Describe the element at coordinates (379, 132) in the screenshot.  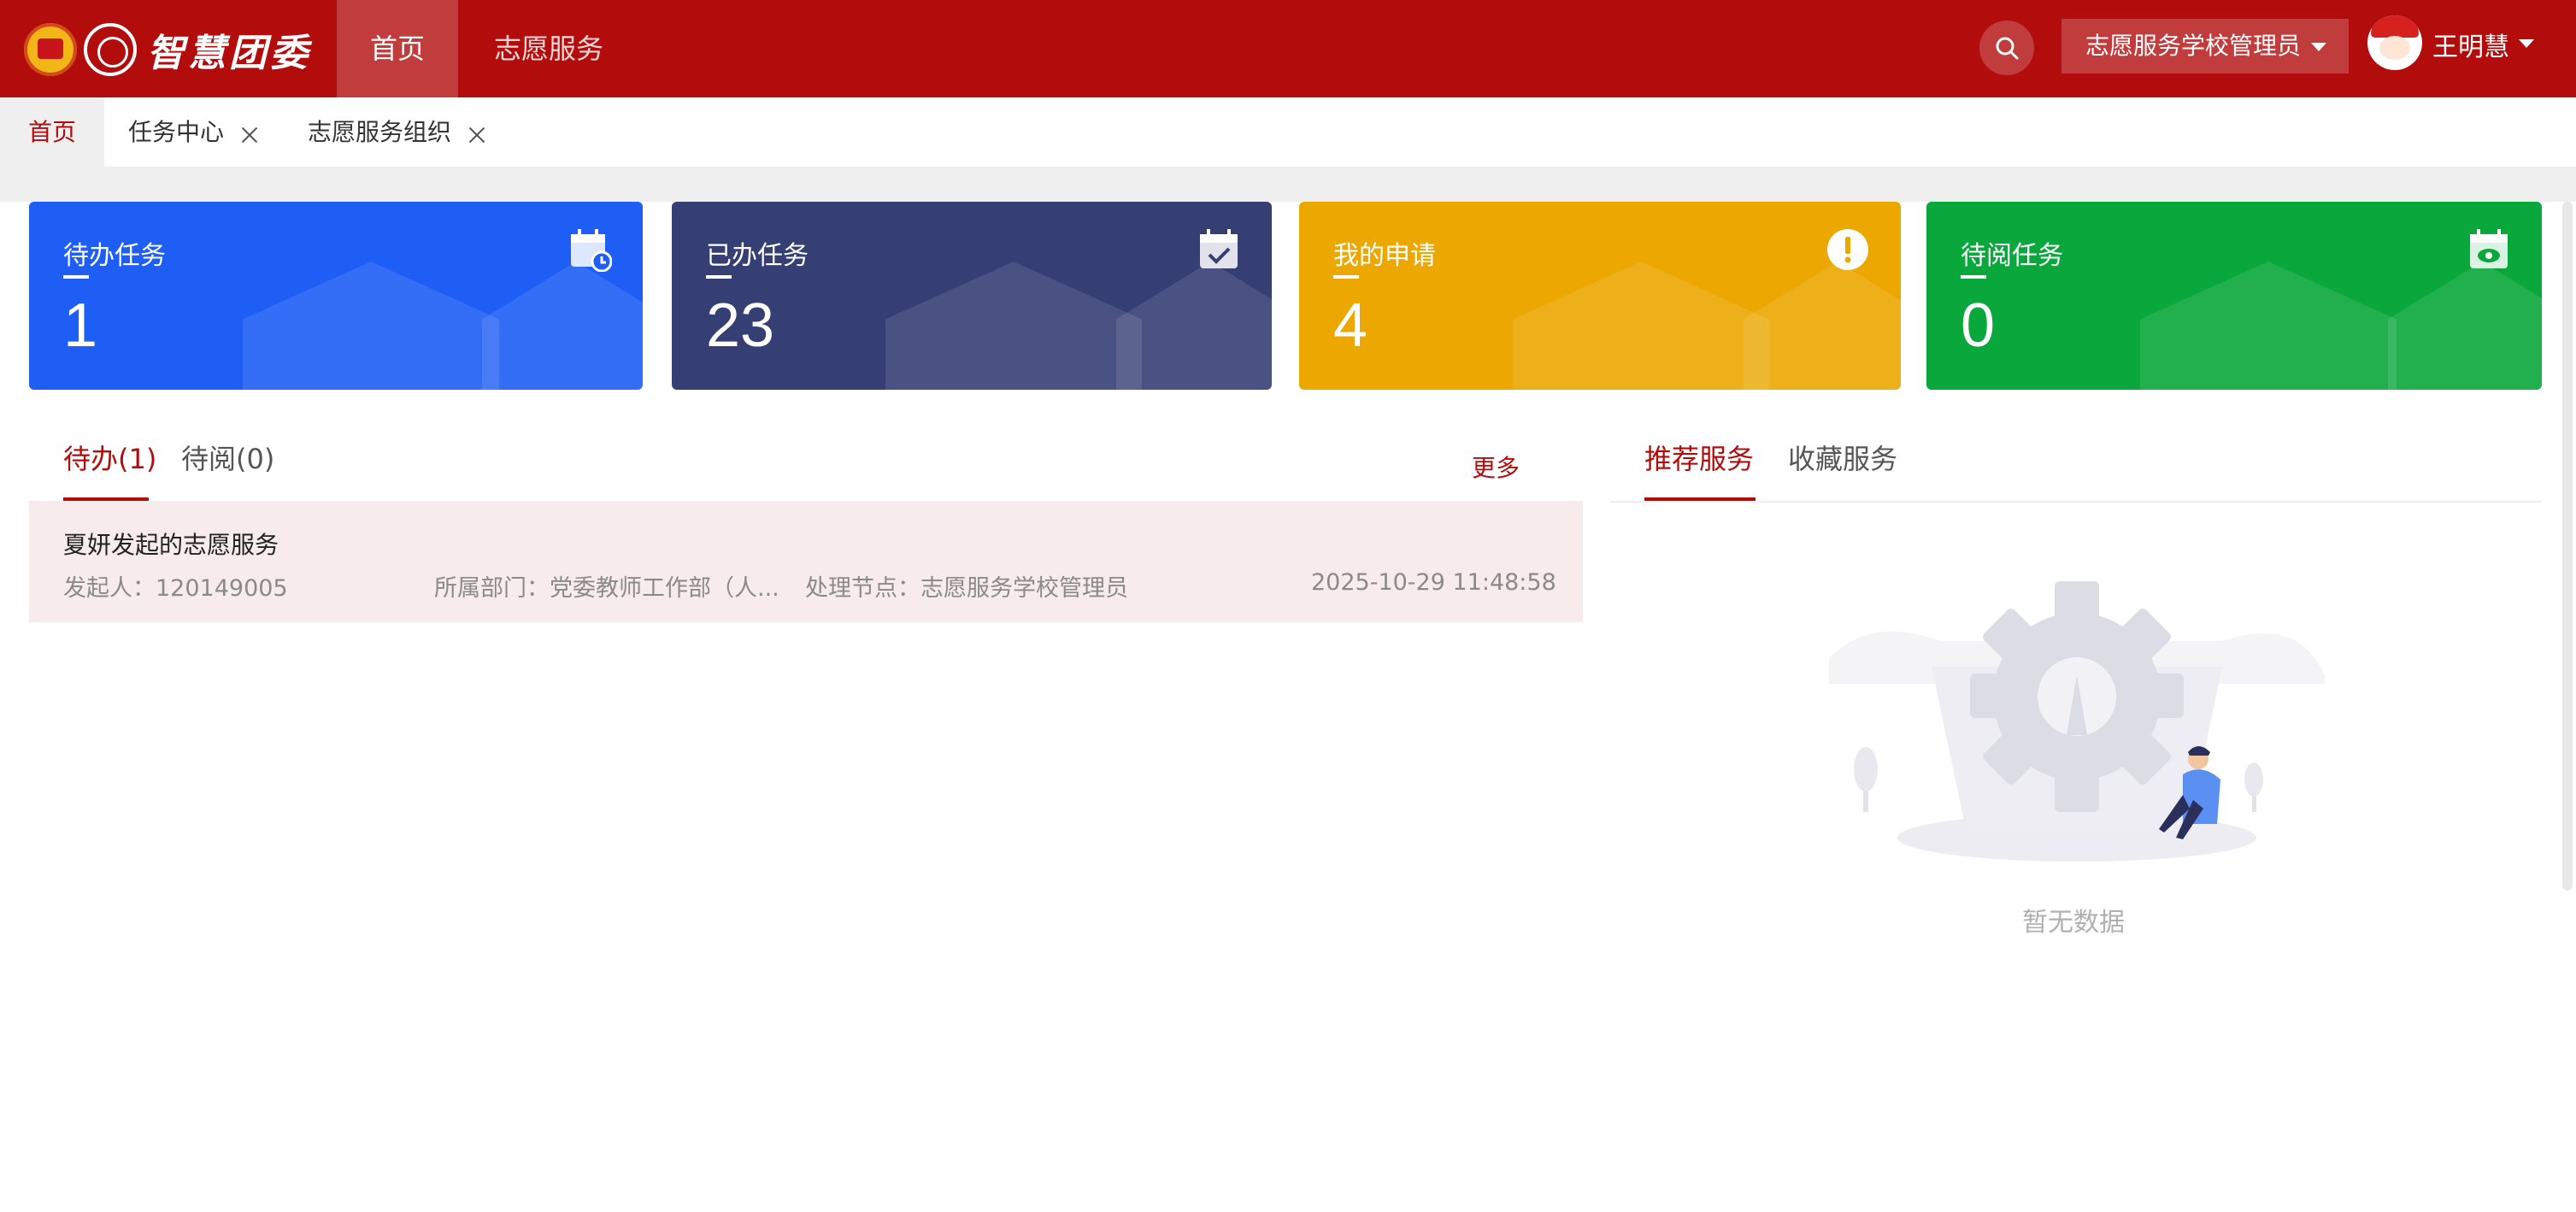
I see `tab-volunteer-org: 志愿服务组织` at that location.